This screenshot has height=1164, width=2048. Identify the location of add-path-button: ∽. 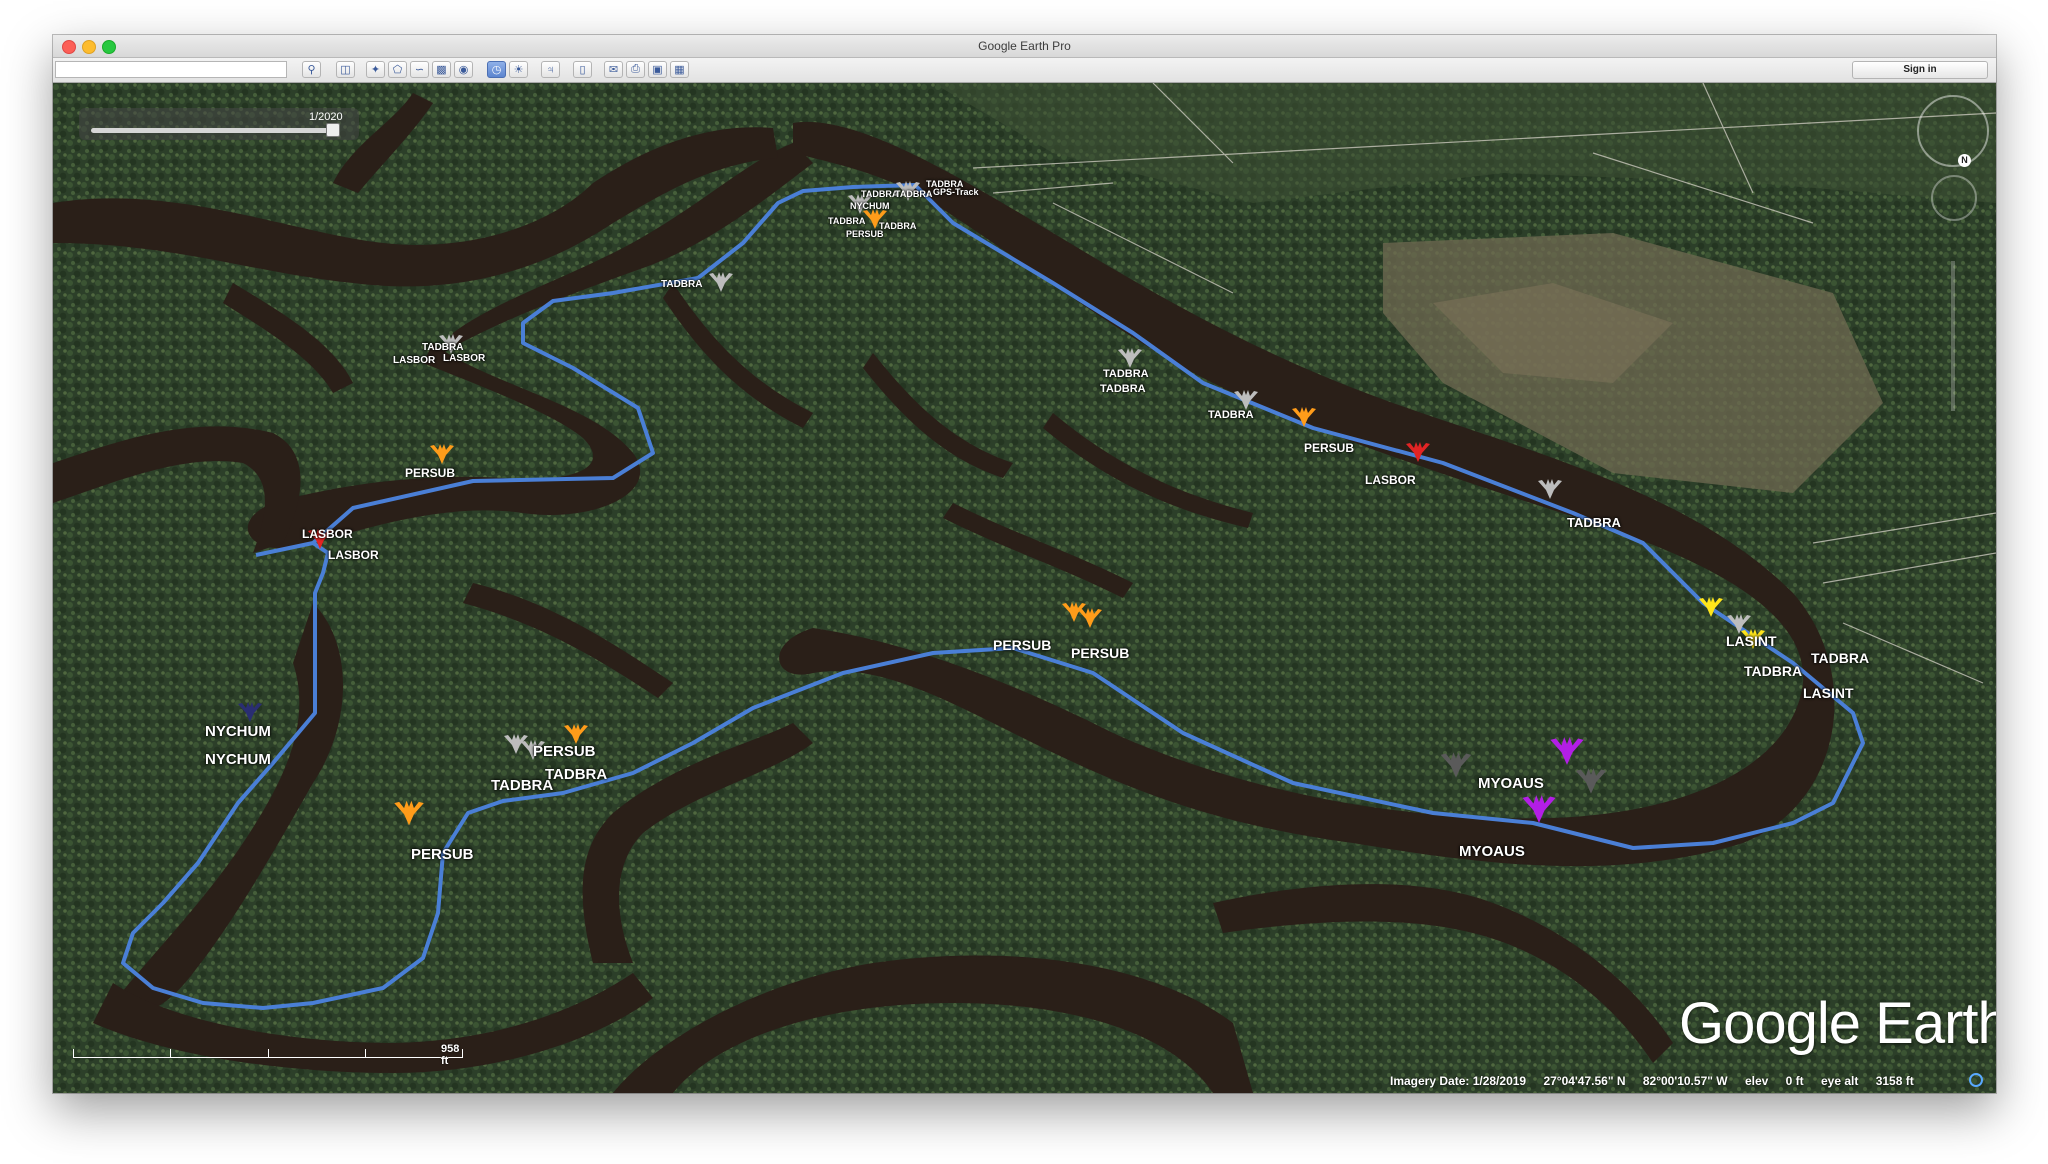
(419, 69).